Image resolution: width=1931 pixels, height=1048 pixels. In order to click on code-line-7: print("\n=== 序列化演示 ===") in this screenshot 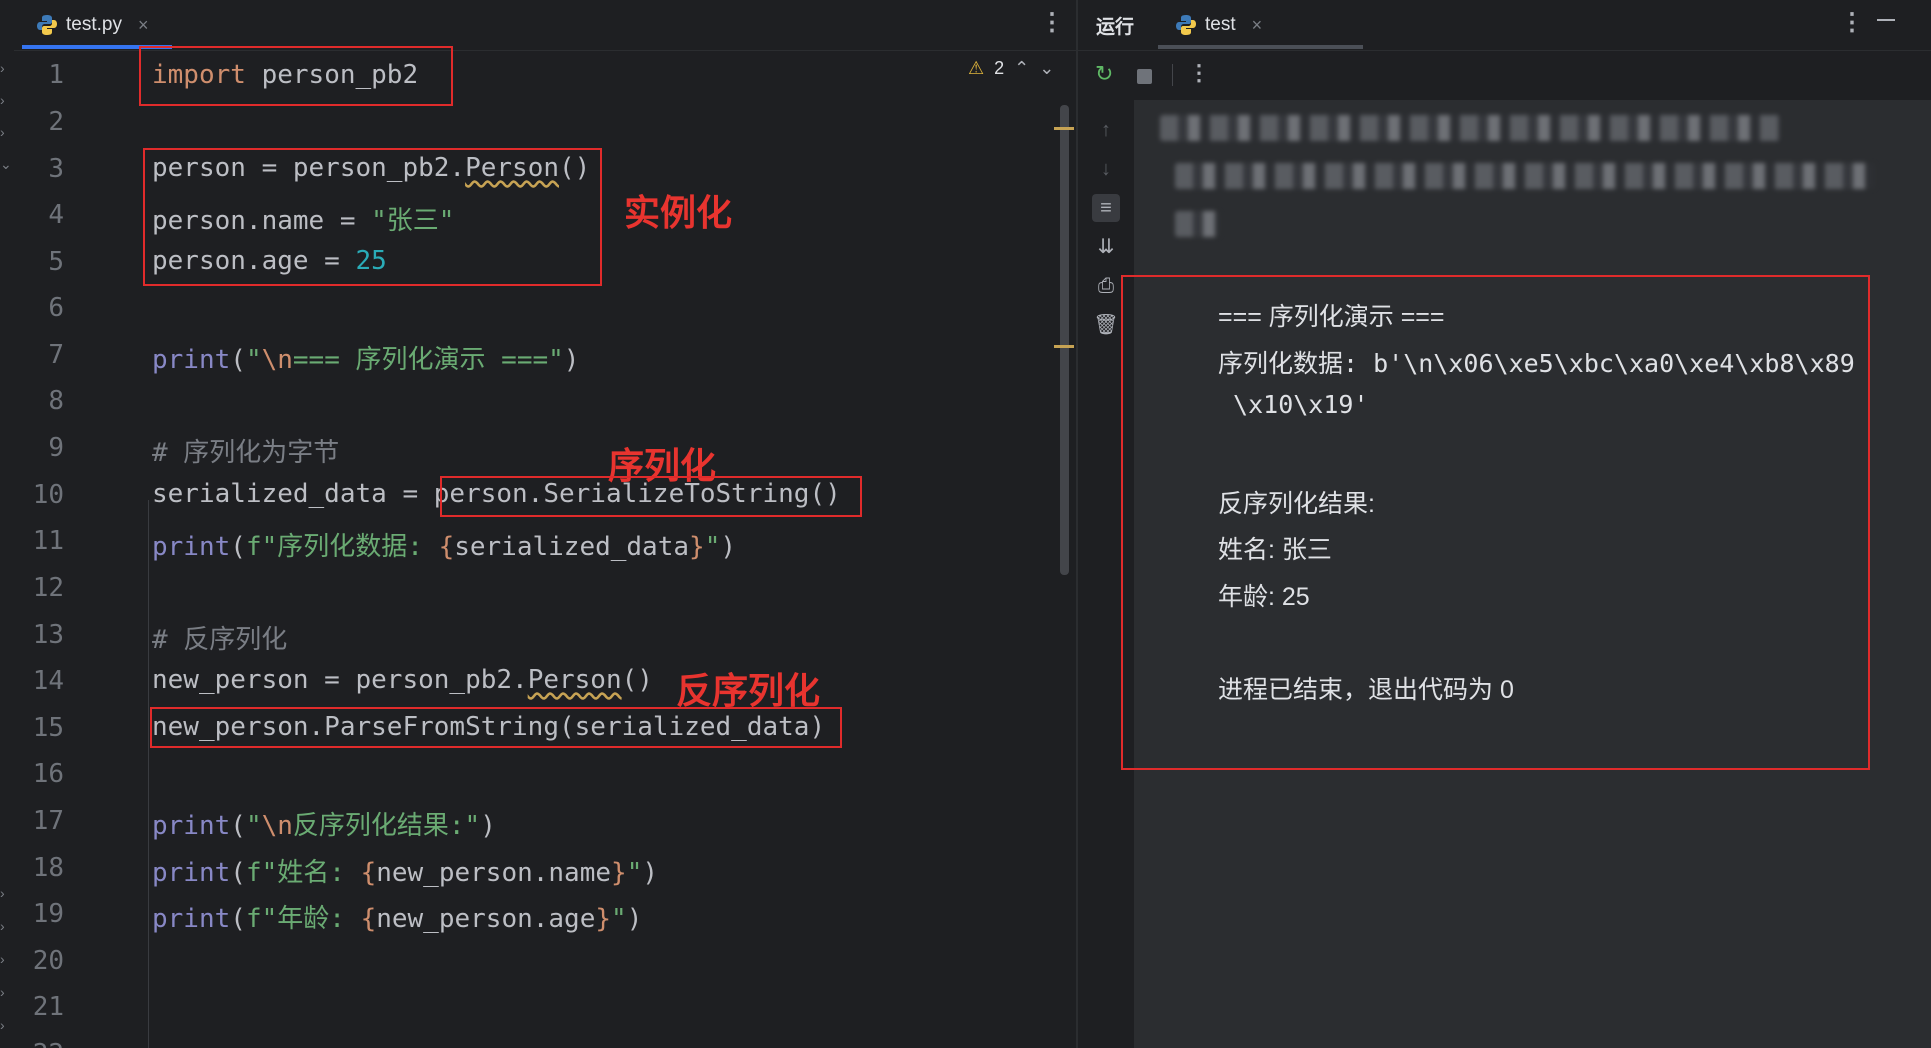, I will do `click(365, 357)`.